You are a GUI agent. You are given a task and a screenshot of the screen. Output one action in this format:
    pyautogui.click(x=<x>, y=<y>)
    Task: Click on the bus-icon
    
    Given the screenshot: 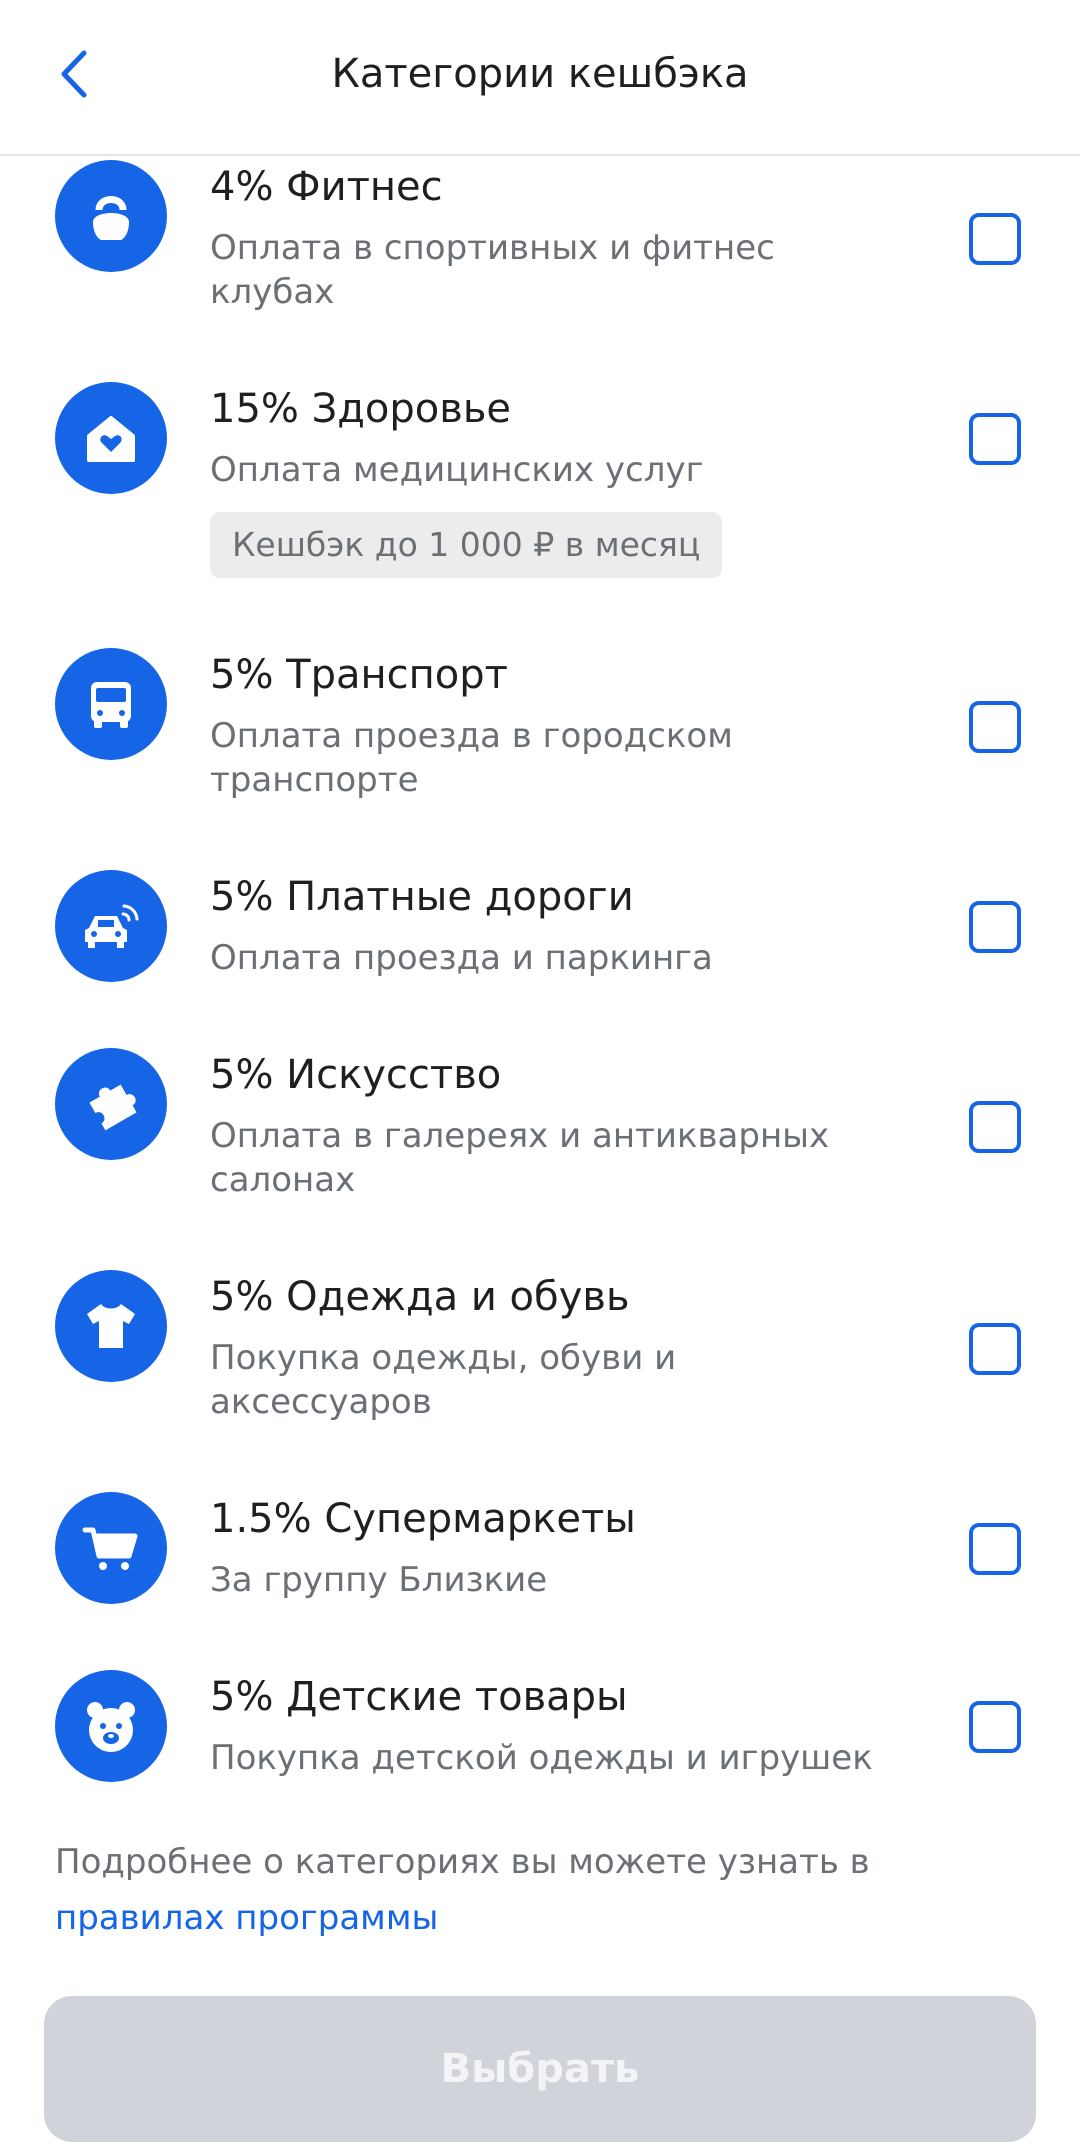 What is the action you would take?
    pyautogui.click(x=111, y=704)
    